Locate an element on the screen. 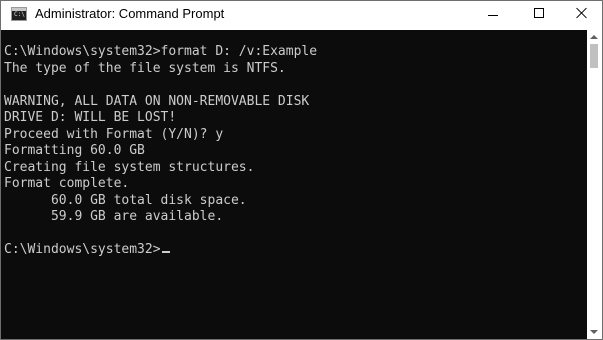  console-line: DRIVE D: WILL BE LOST! is located at coordinates (90, 117).